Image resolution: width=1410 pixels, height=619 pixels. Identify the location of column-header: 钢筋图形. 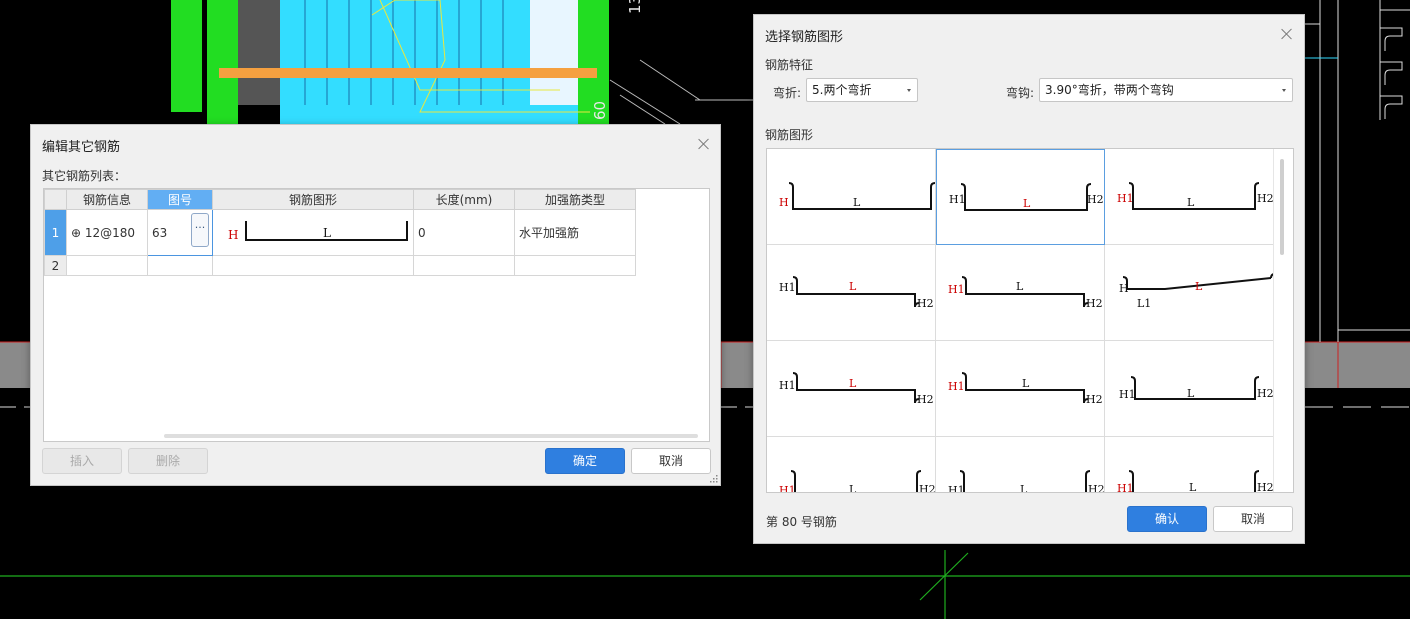
(313, 199).